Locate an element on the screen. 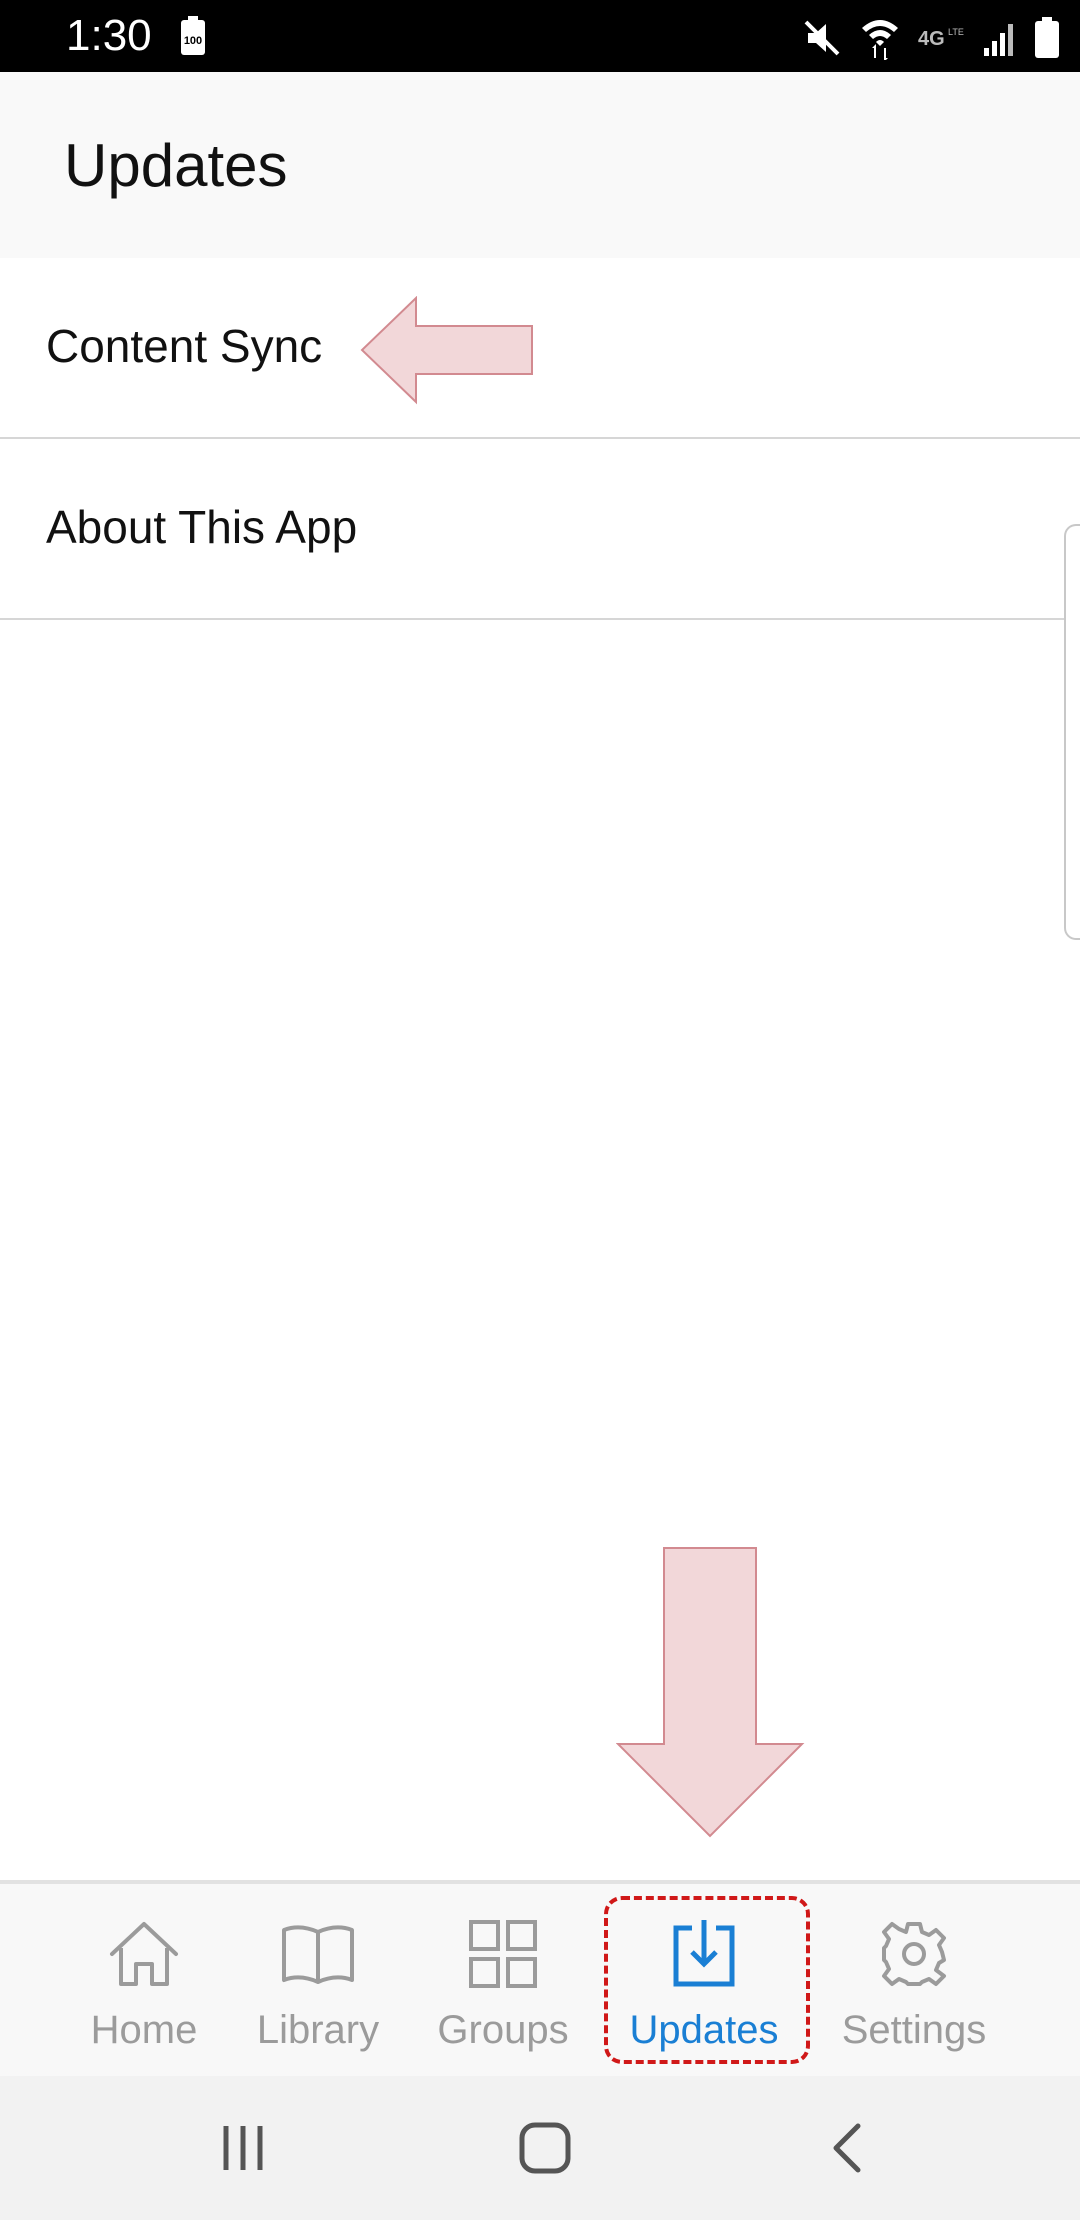 The height and width of the screenshot is (2220, 1080). svg-text: 4G is located at coordinates (931, 39).